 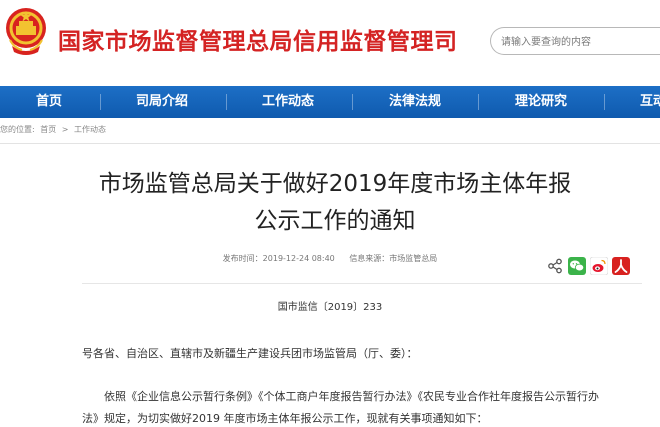 I want to click on search-input, so click(x=576, y=42).